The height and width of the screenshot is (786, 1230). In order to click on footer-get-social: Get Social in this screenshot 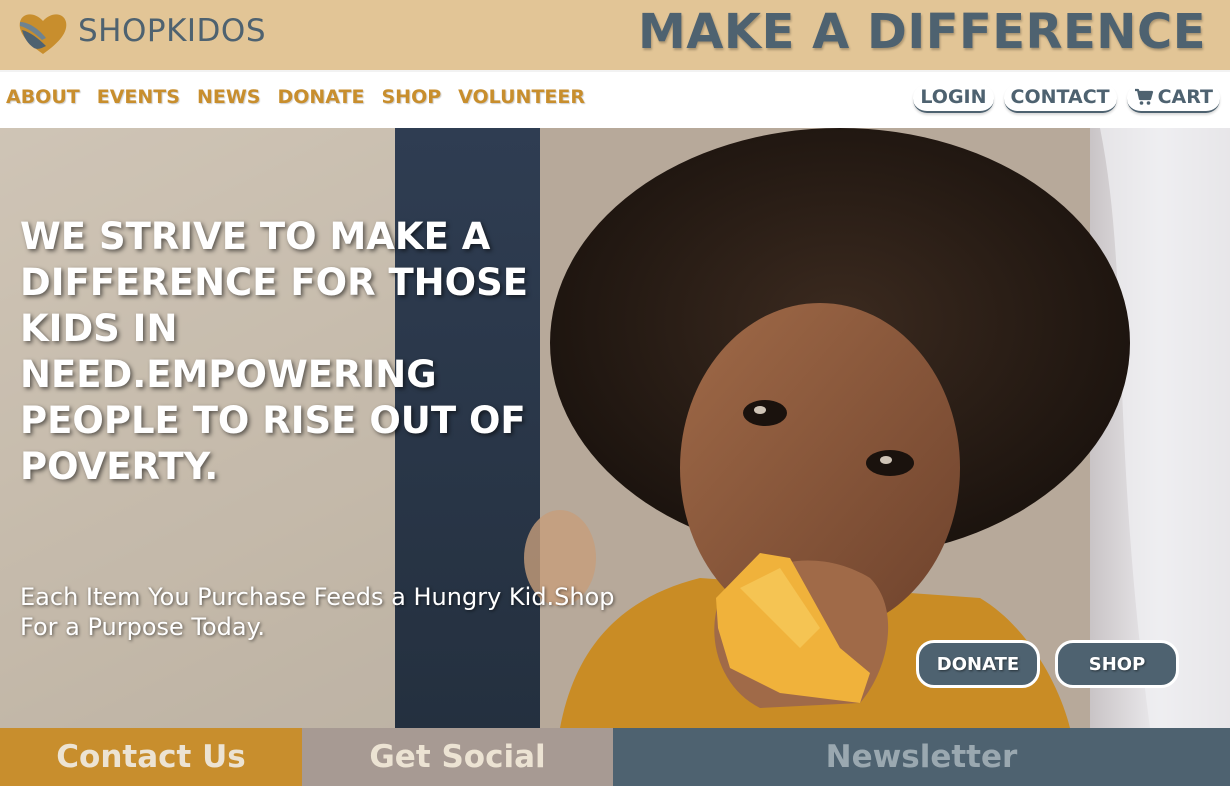, I will do `click(457, 757)`.